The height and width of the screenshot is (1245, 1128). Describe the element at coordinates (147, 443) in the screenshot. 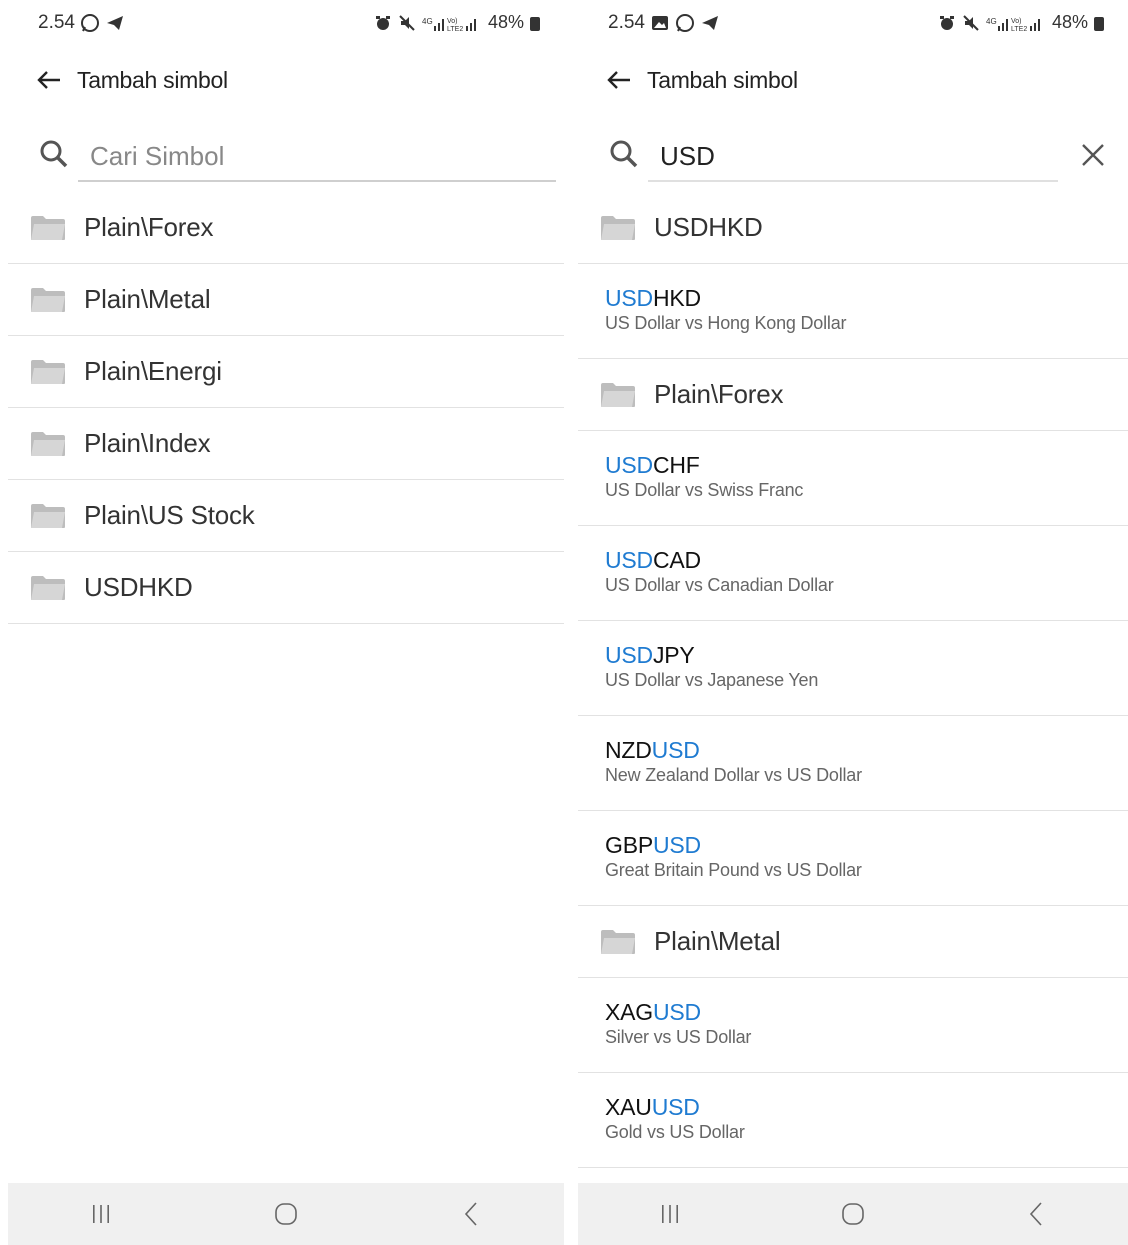

I see `folder-label: Plain\Index` at that location.